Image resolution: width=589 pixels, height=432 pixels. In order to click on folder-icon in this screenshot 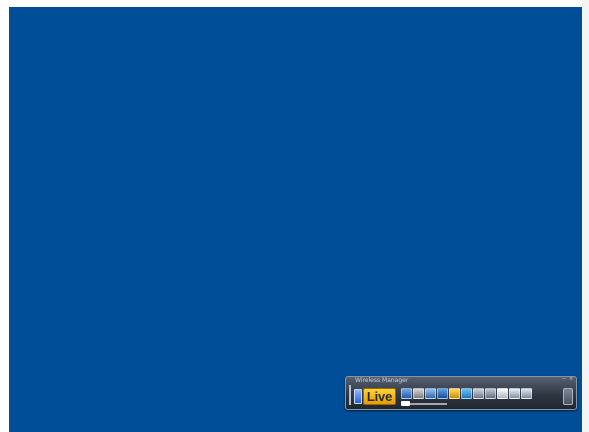, I will do `click(454, 393)`.